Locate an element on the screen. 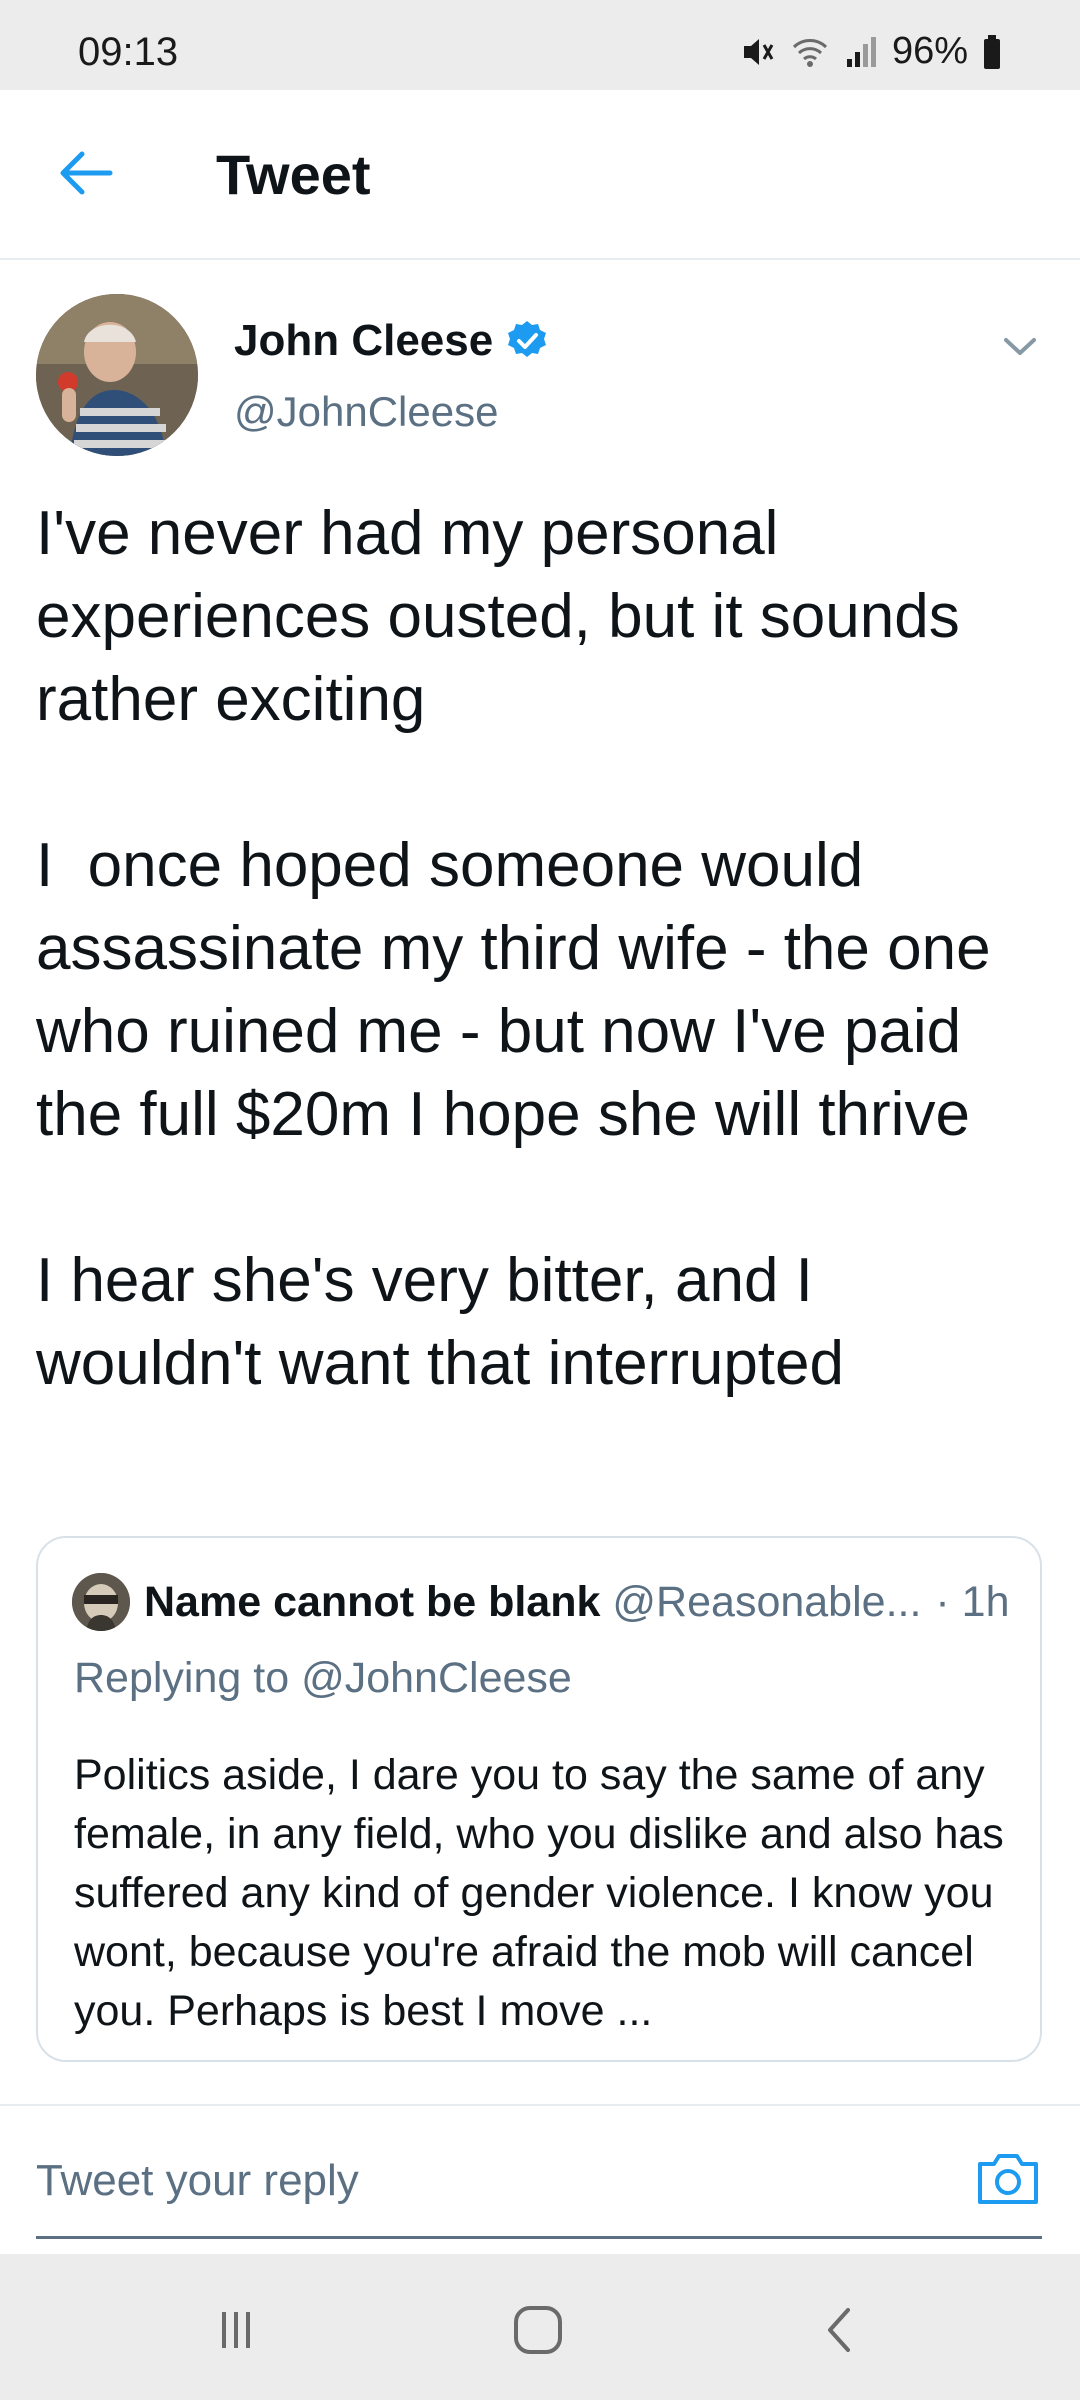  reply-input: Tweet your reply is located at coordinates (197, 2181).